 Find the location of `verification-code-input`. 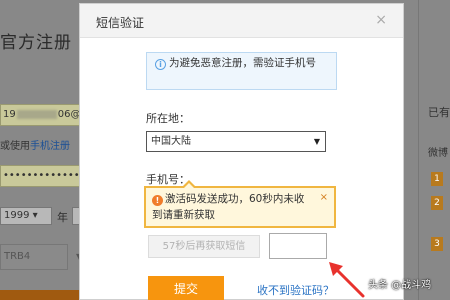

verification-code-input is located at coordinates (298, 246).